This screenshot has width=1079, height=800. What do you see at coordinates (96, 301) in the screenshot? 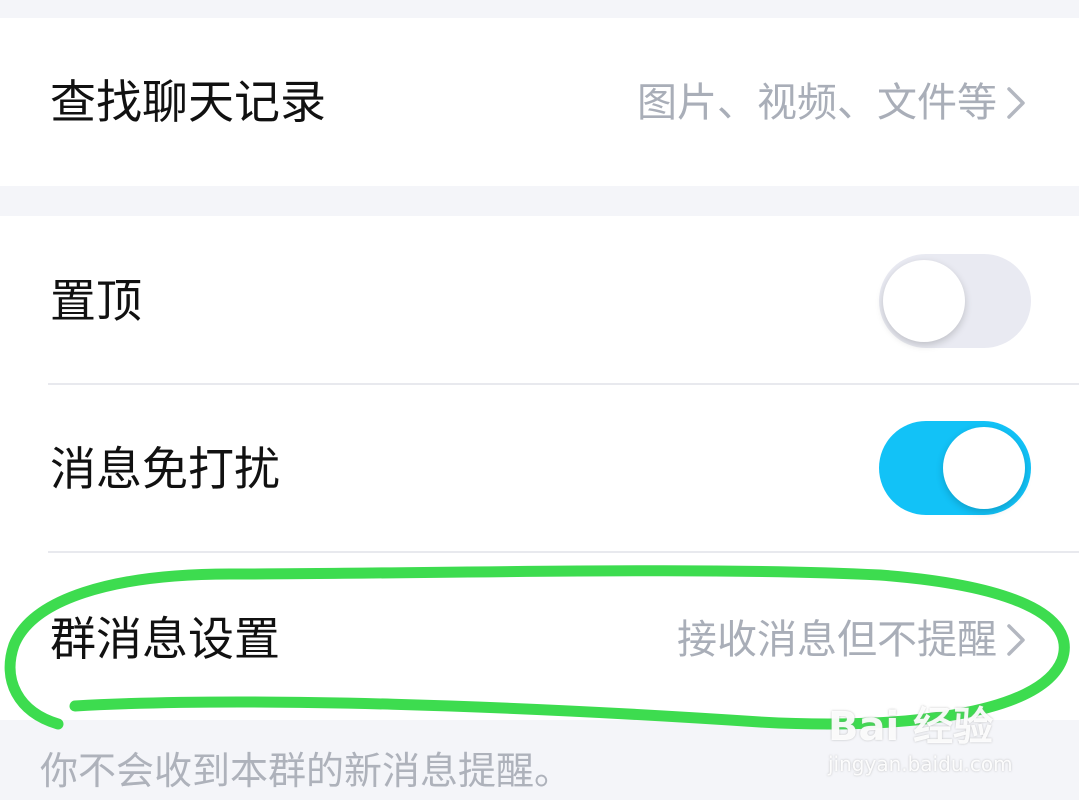
I see `pin-top-label: 置顶` at bounding box center [96, 301].